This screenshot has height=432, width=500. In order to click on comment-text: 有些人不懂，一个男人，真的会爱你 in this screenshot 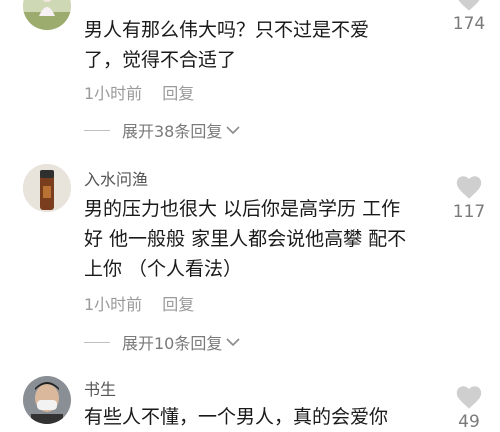, I will do `click(259, 417)`.